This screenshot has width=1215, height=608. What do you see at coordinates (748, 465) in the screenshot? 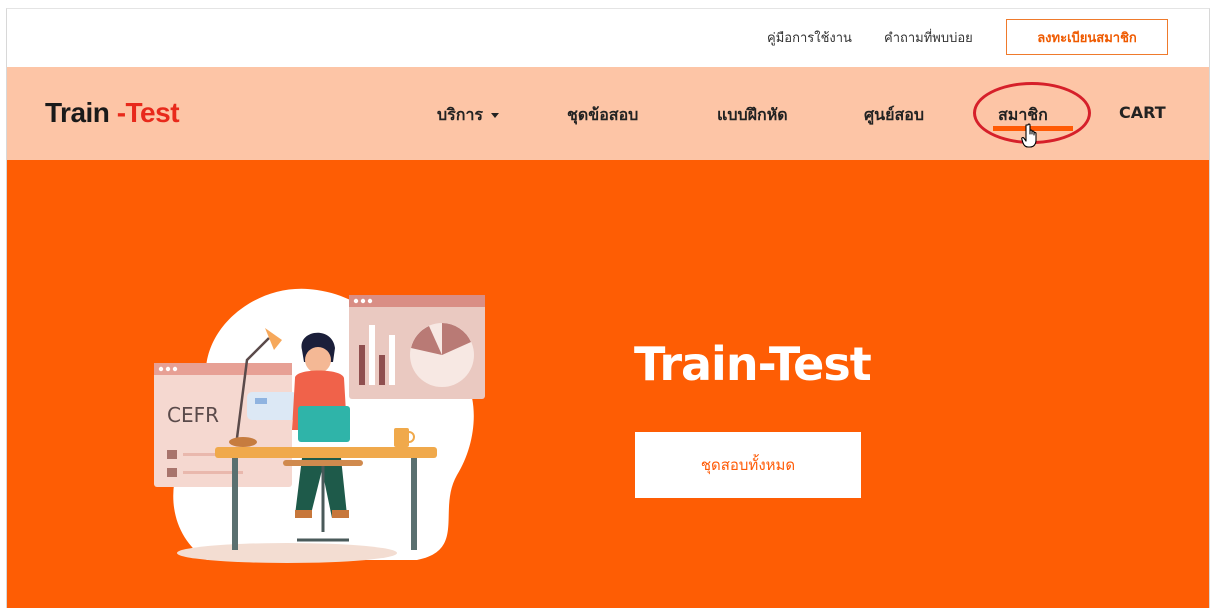
I see `all-test-sets-button: ชุดสอบทั้งหมด` at bounding box center [748, 465].